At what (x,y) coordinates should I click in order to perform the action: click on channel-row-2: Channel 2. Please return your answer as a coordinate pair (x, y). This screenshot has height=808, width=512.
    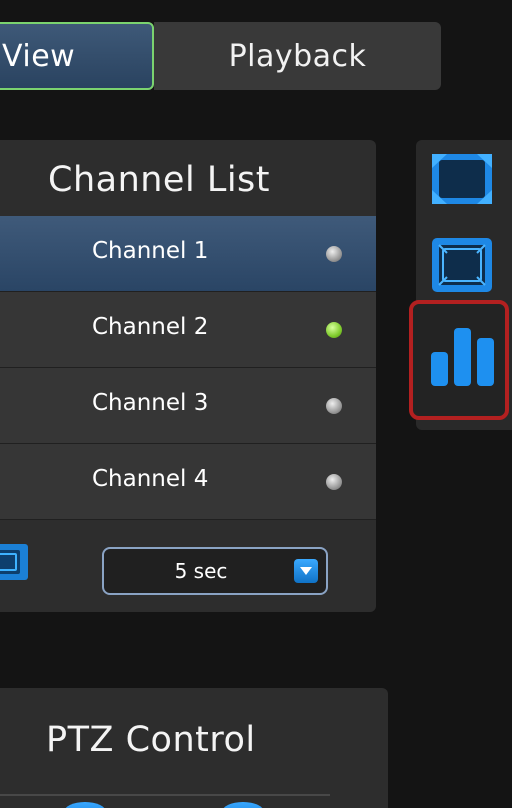
    Looking at the image, I should click on (188, 330).